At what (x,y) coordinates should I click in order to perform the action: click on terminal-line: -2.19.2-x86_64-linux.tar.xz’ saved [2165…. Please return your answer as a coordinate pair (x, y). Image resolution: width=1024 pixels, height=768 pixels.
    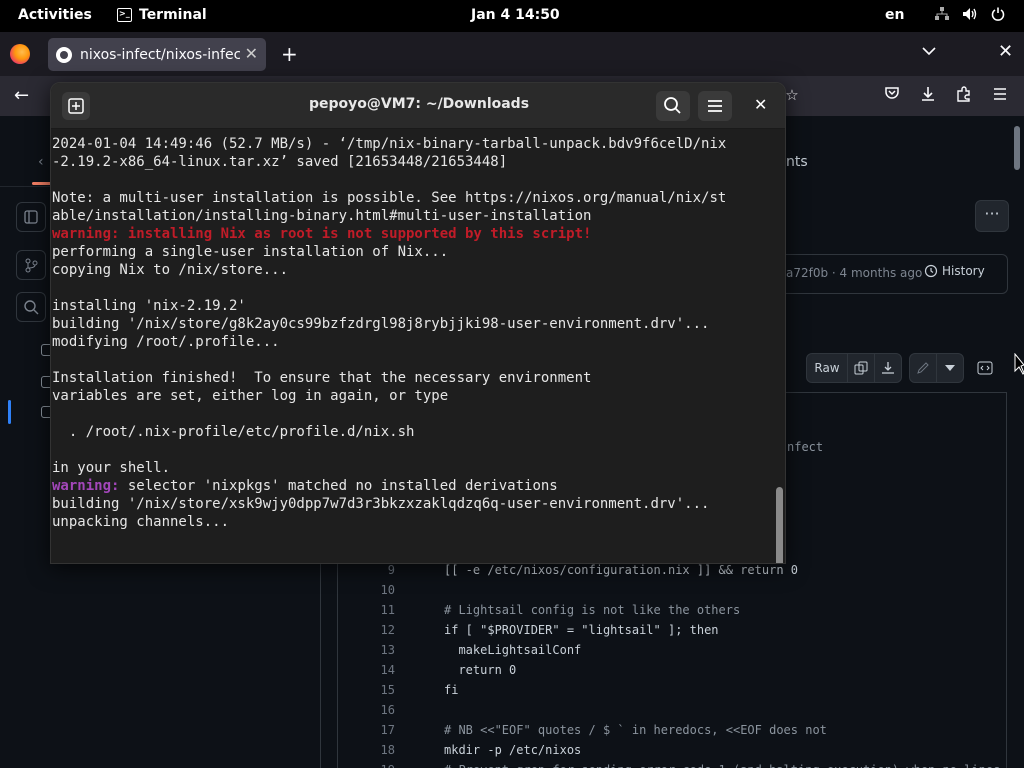
    Looking at the image, I should click on (280, 162).